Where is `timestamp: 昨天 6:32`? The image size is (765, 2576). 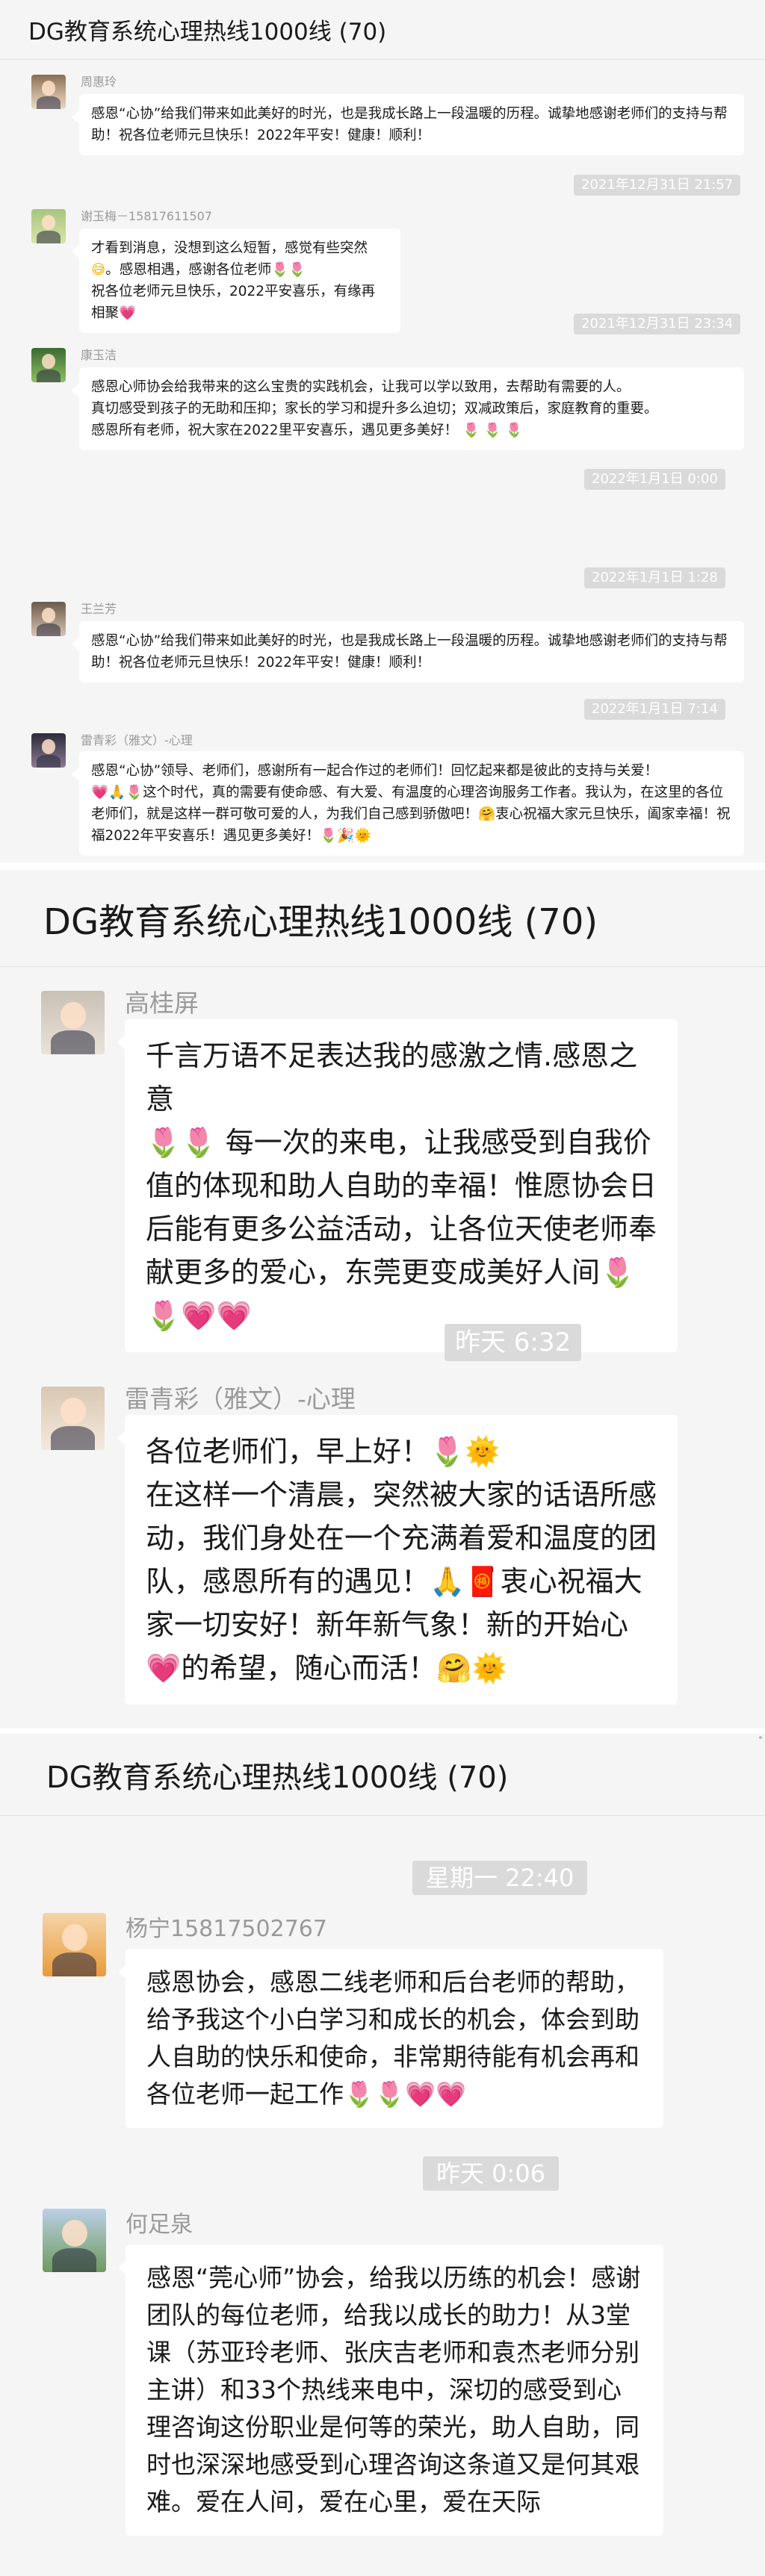
timestamp: 昨天 6:32 is located at coordinates (513, 1342).